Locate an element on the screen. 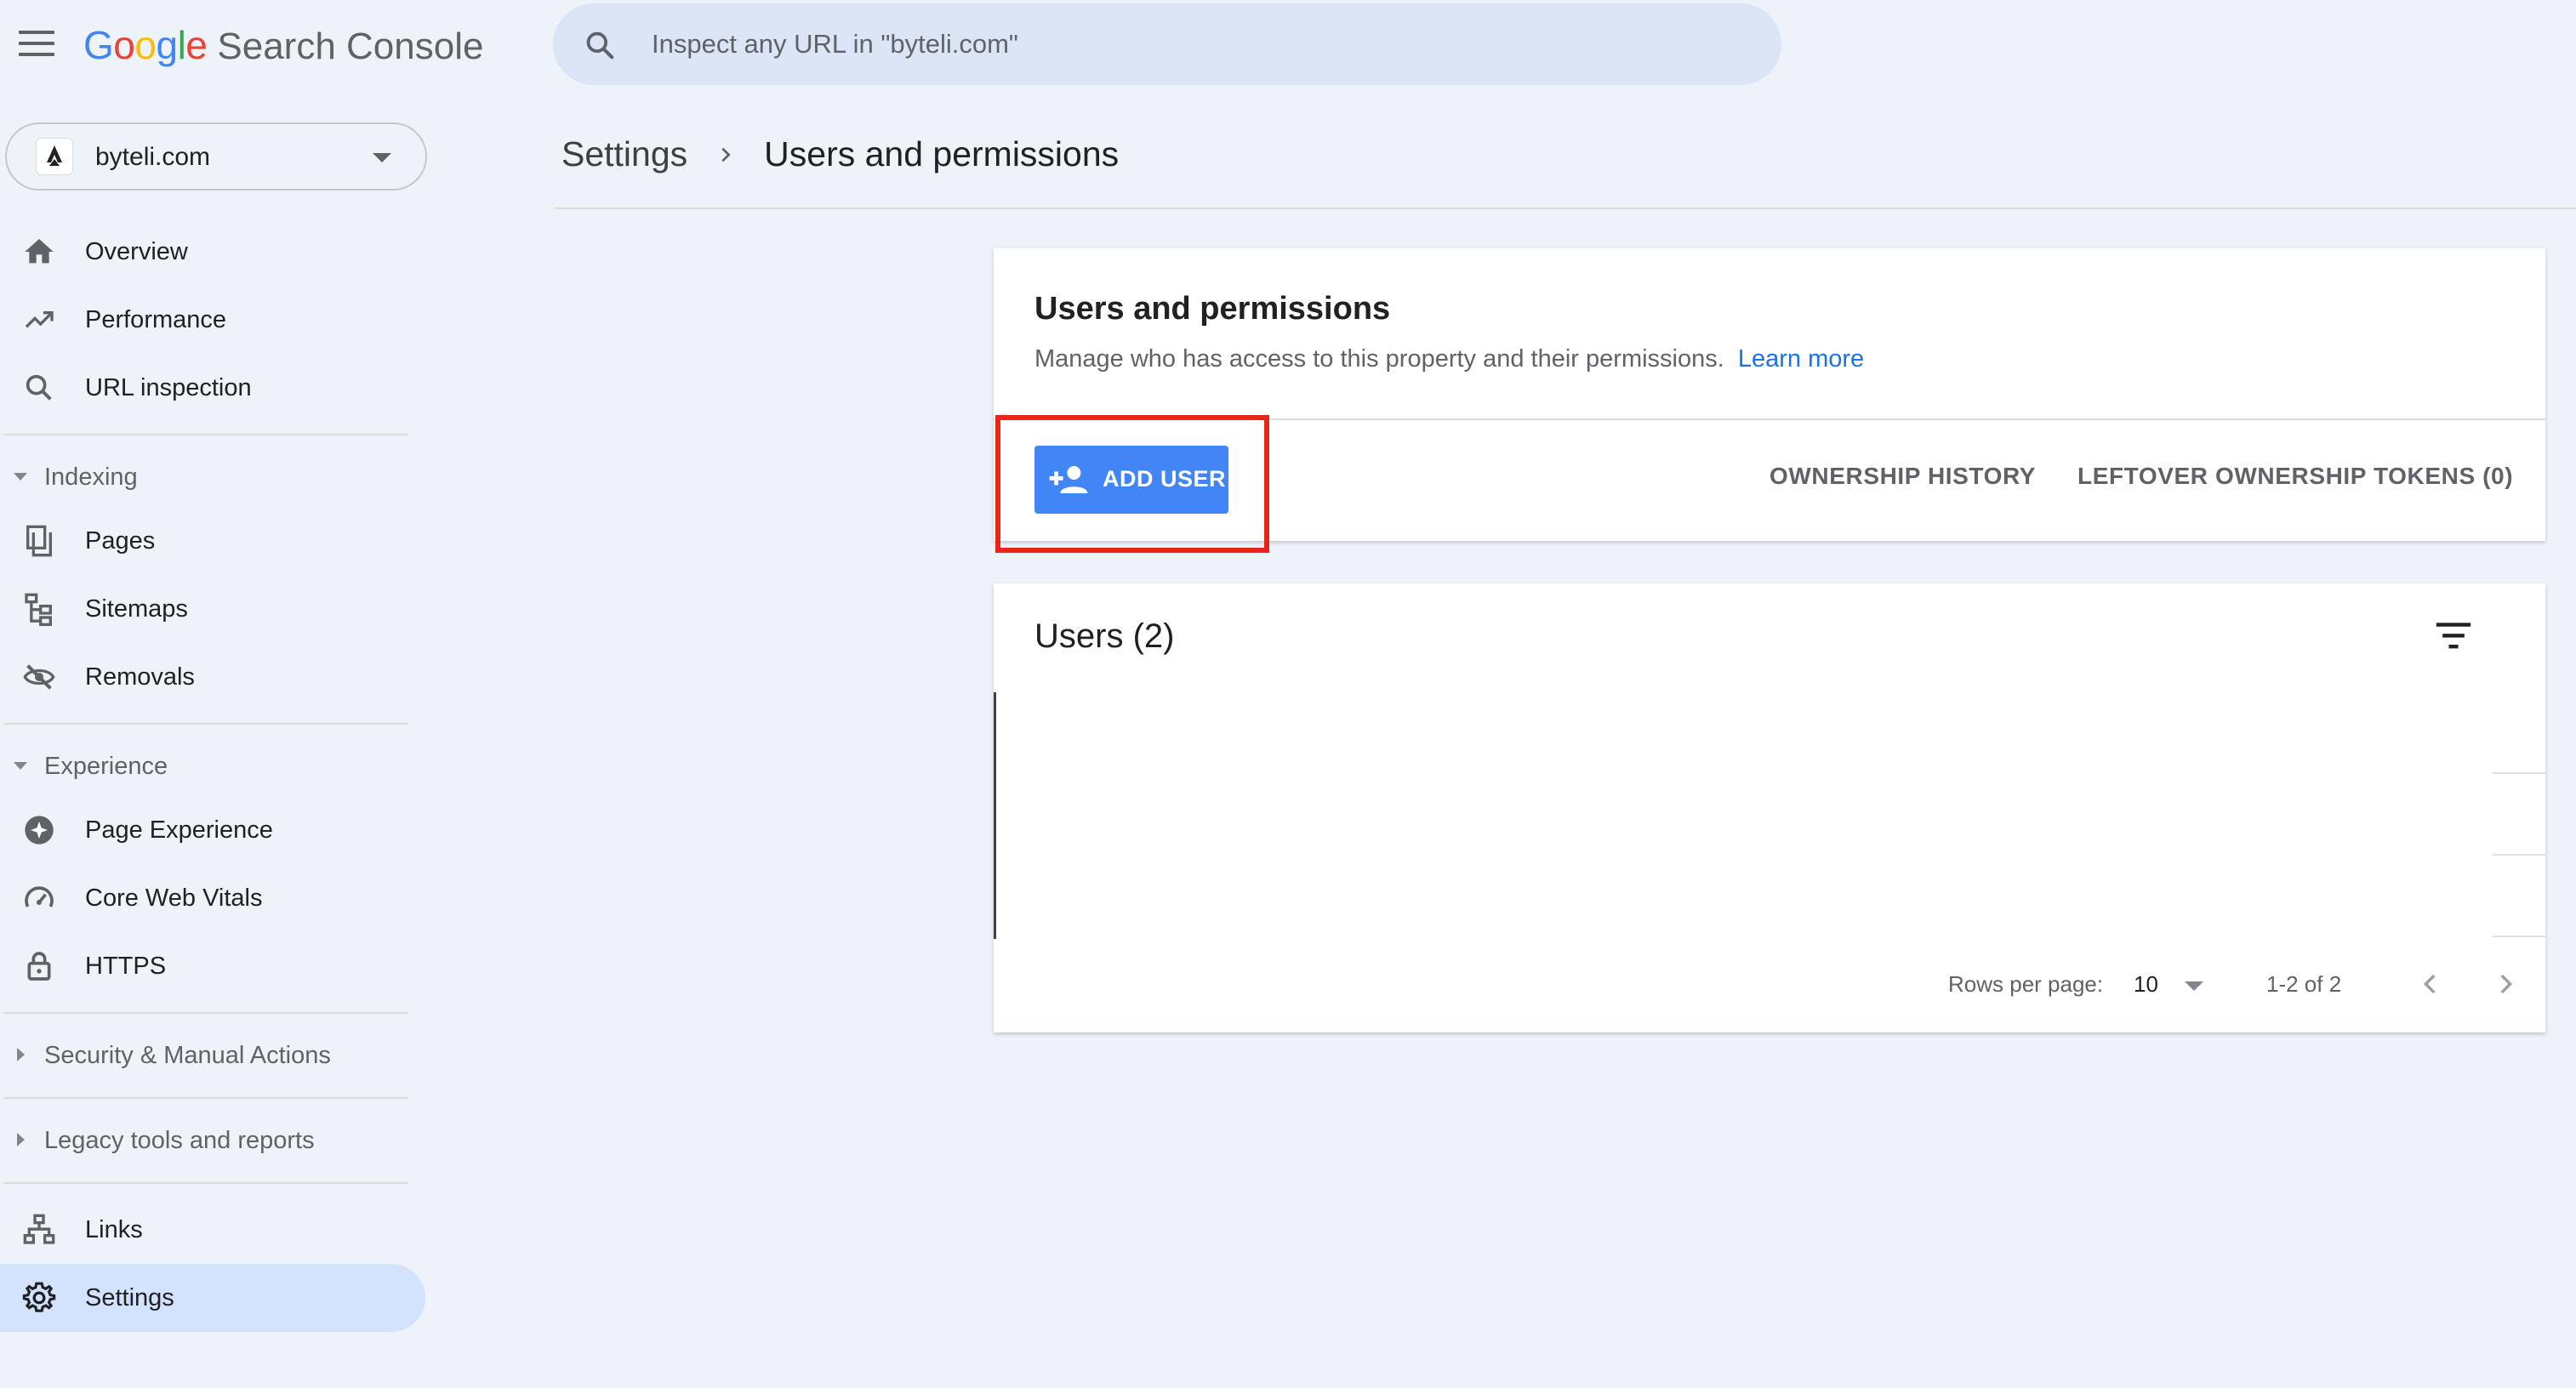  sidebar-item-label: URL inspection is located at coordinates (169, 387).